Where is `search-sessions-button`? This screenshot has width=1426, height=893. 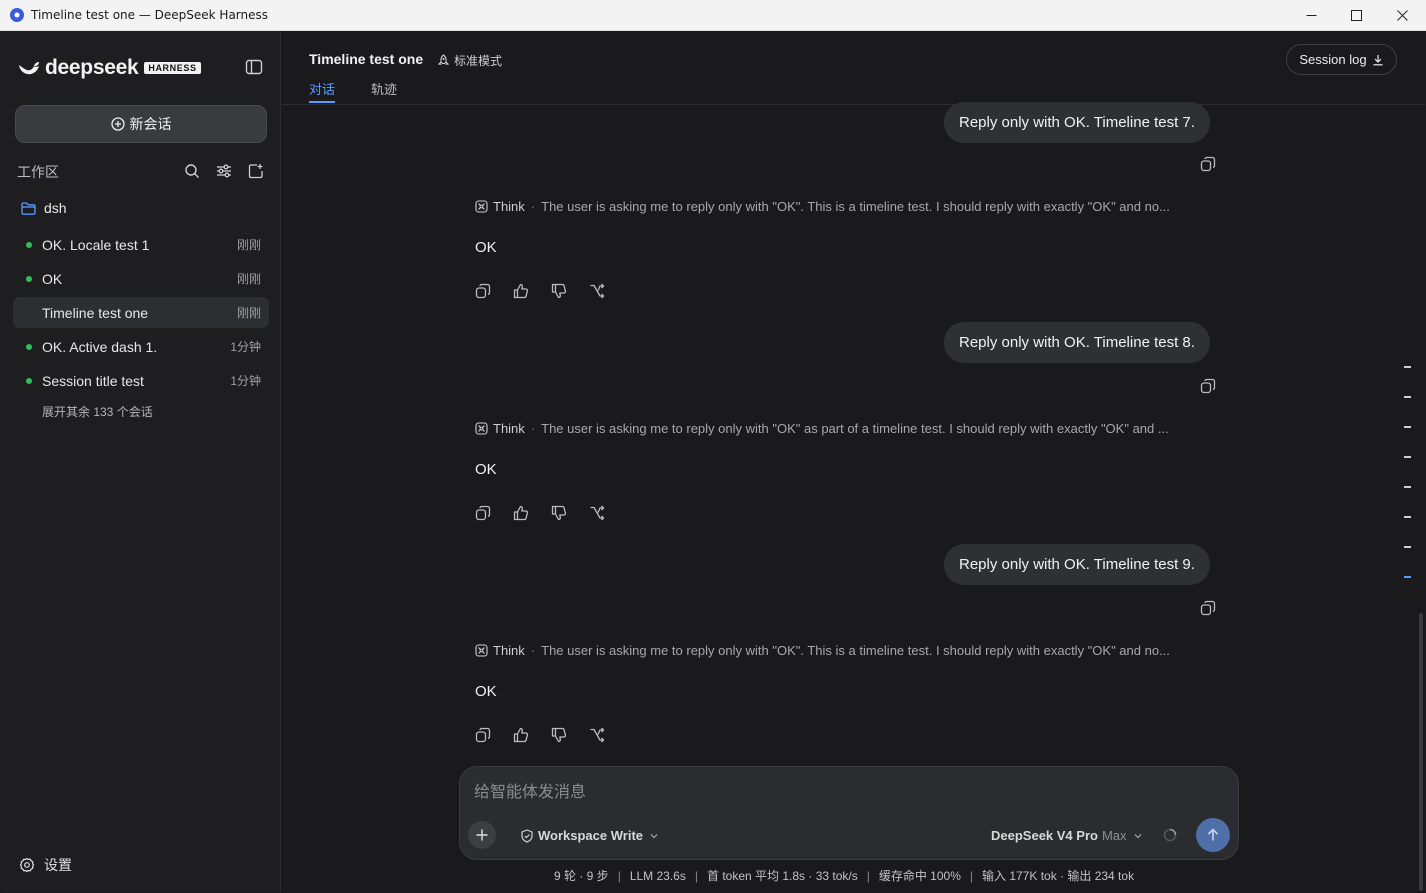 search-sessions-button is located at coordinates (192, 171).